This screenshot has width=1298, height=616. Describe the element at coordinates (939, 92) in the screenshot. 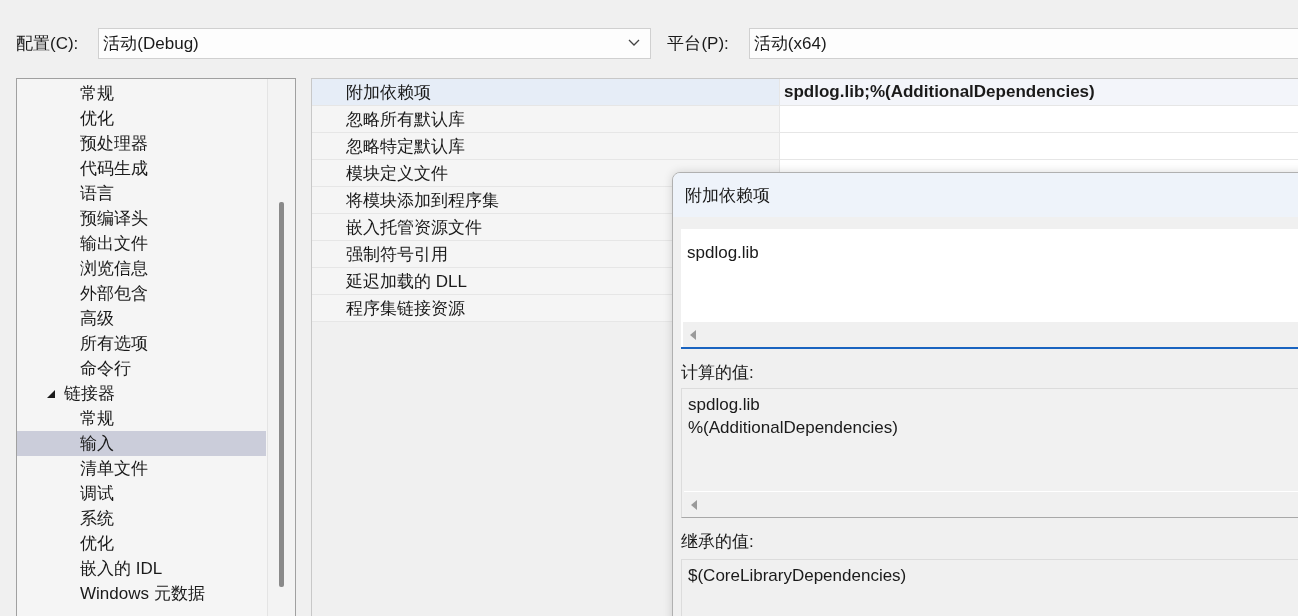

I see `property-value: spdlog.lib;%(AdditionalDependencies)` at that location.